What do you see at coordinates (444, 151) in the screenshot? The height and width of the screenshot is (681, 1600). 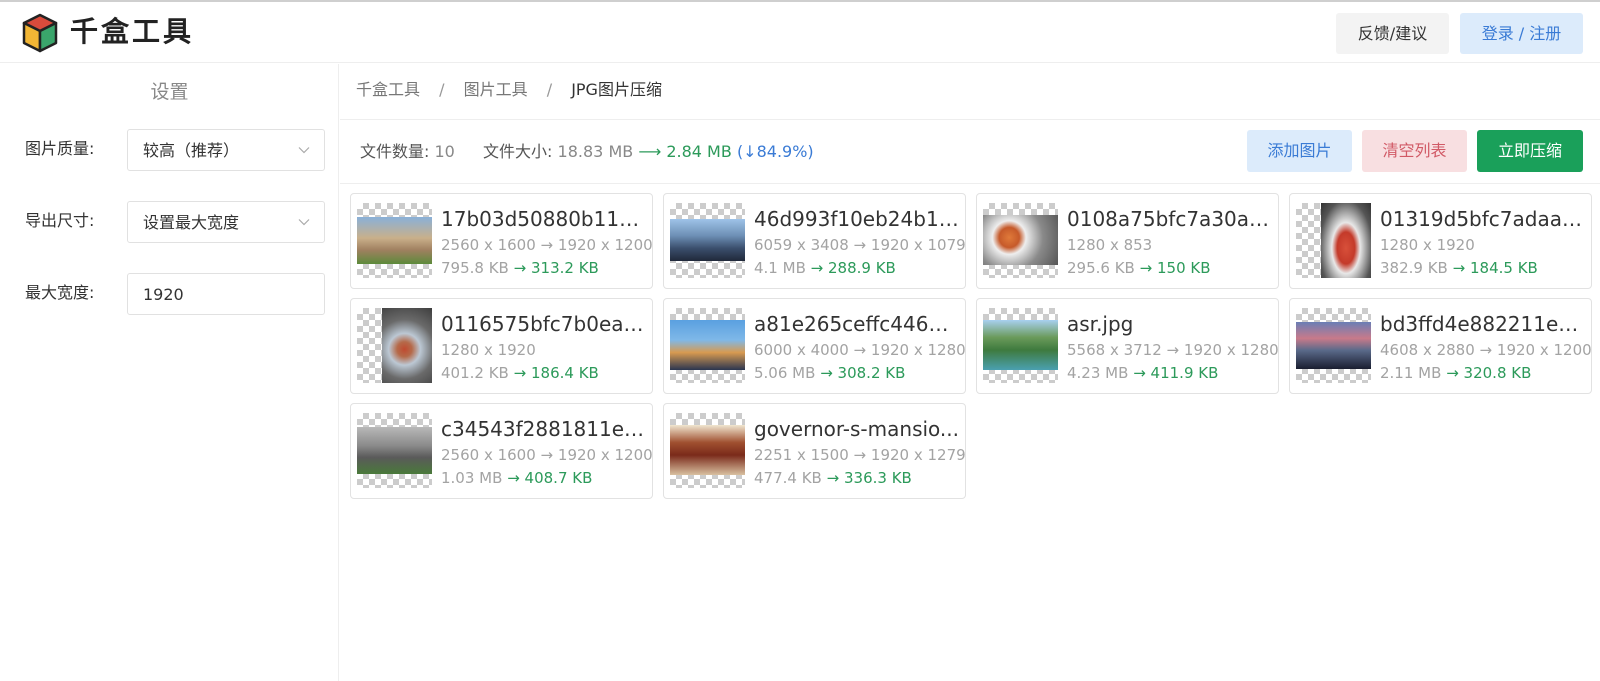 I see `file-count-value: 10` at bounding box center [444, 151].